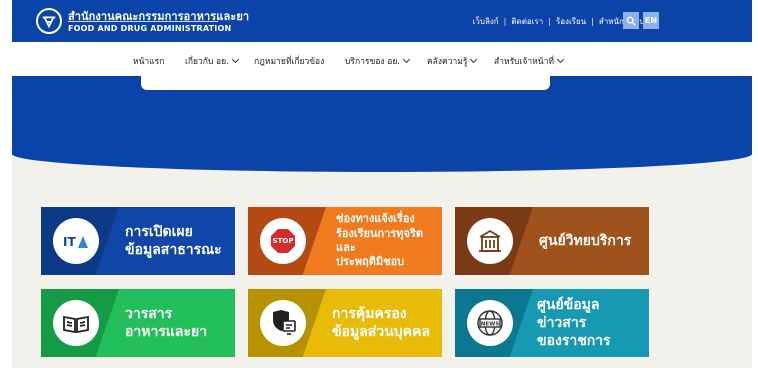 Image resolution: width=758 pixels, height=368 pixels. Describe the element at coordinates (159, 16) in the screenshot. I see `brand-name-th: สำนักงานคณะกรรมการอาหารและยา` at that location.